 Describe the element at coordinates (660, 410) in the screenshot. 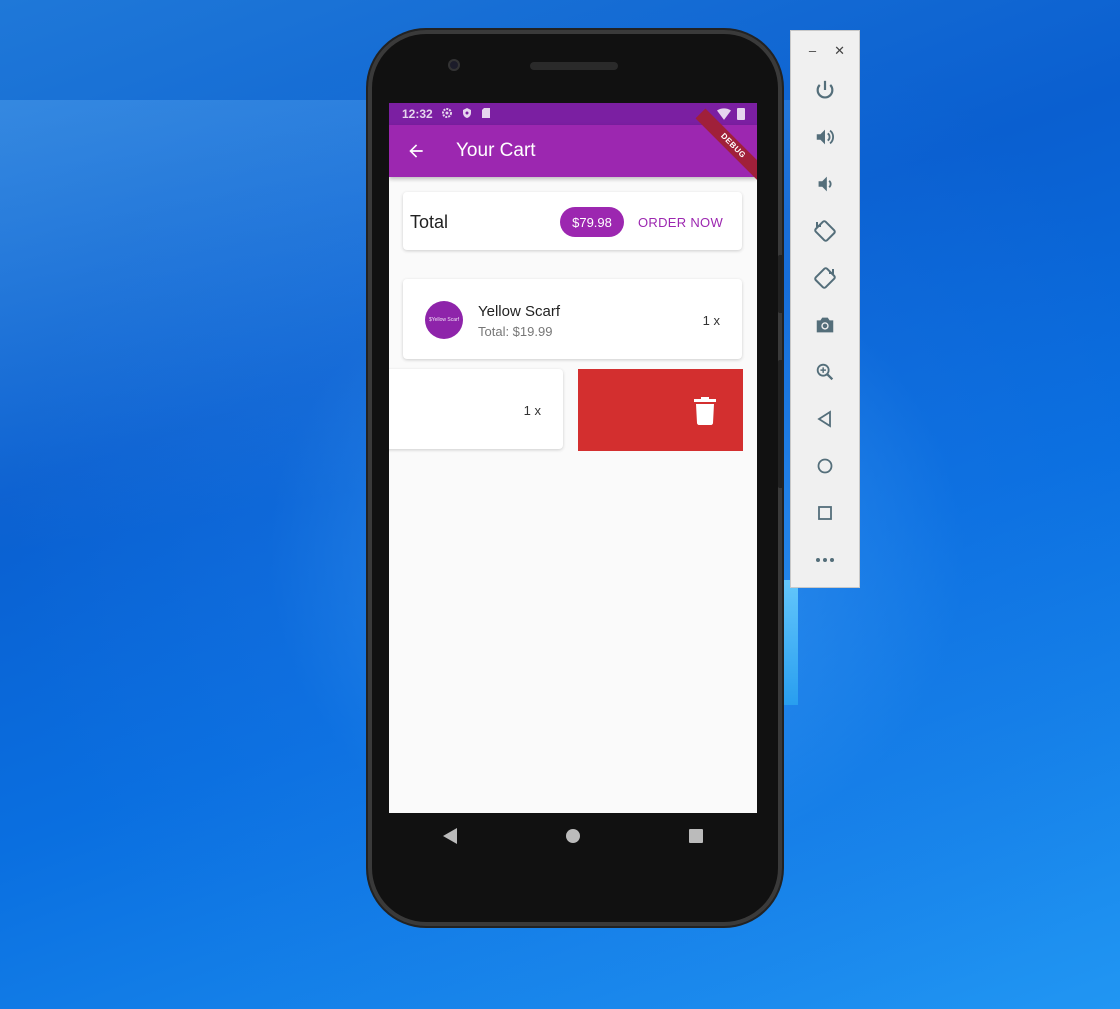

I see `dismiss-delete-background` at that location.